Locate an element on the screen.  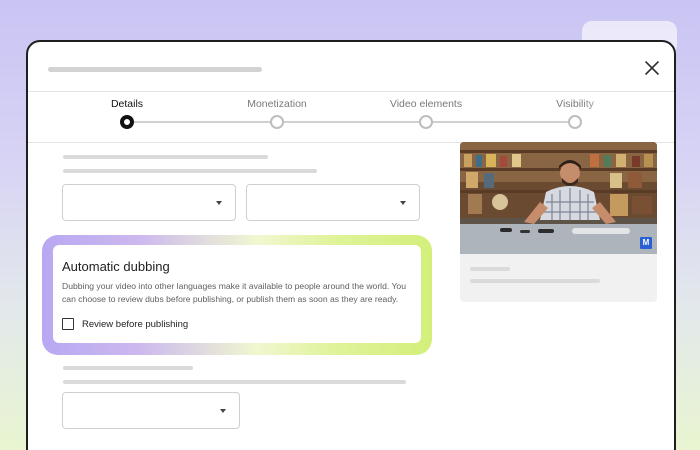
review-before-publishing-option: Review before publishing is located at coordinates (237, 324).